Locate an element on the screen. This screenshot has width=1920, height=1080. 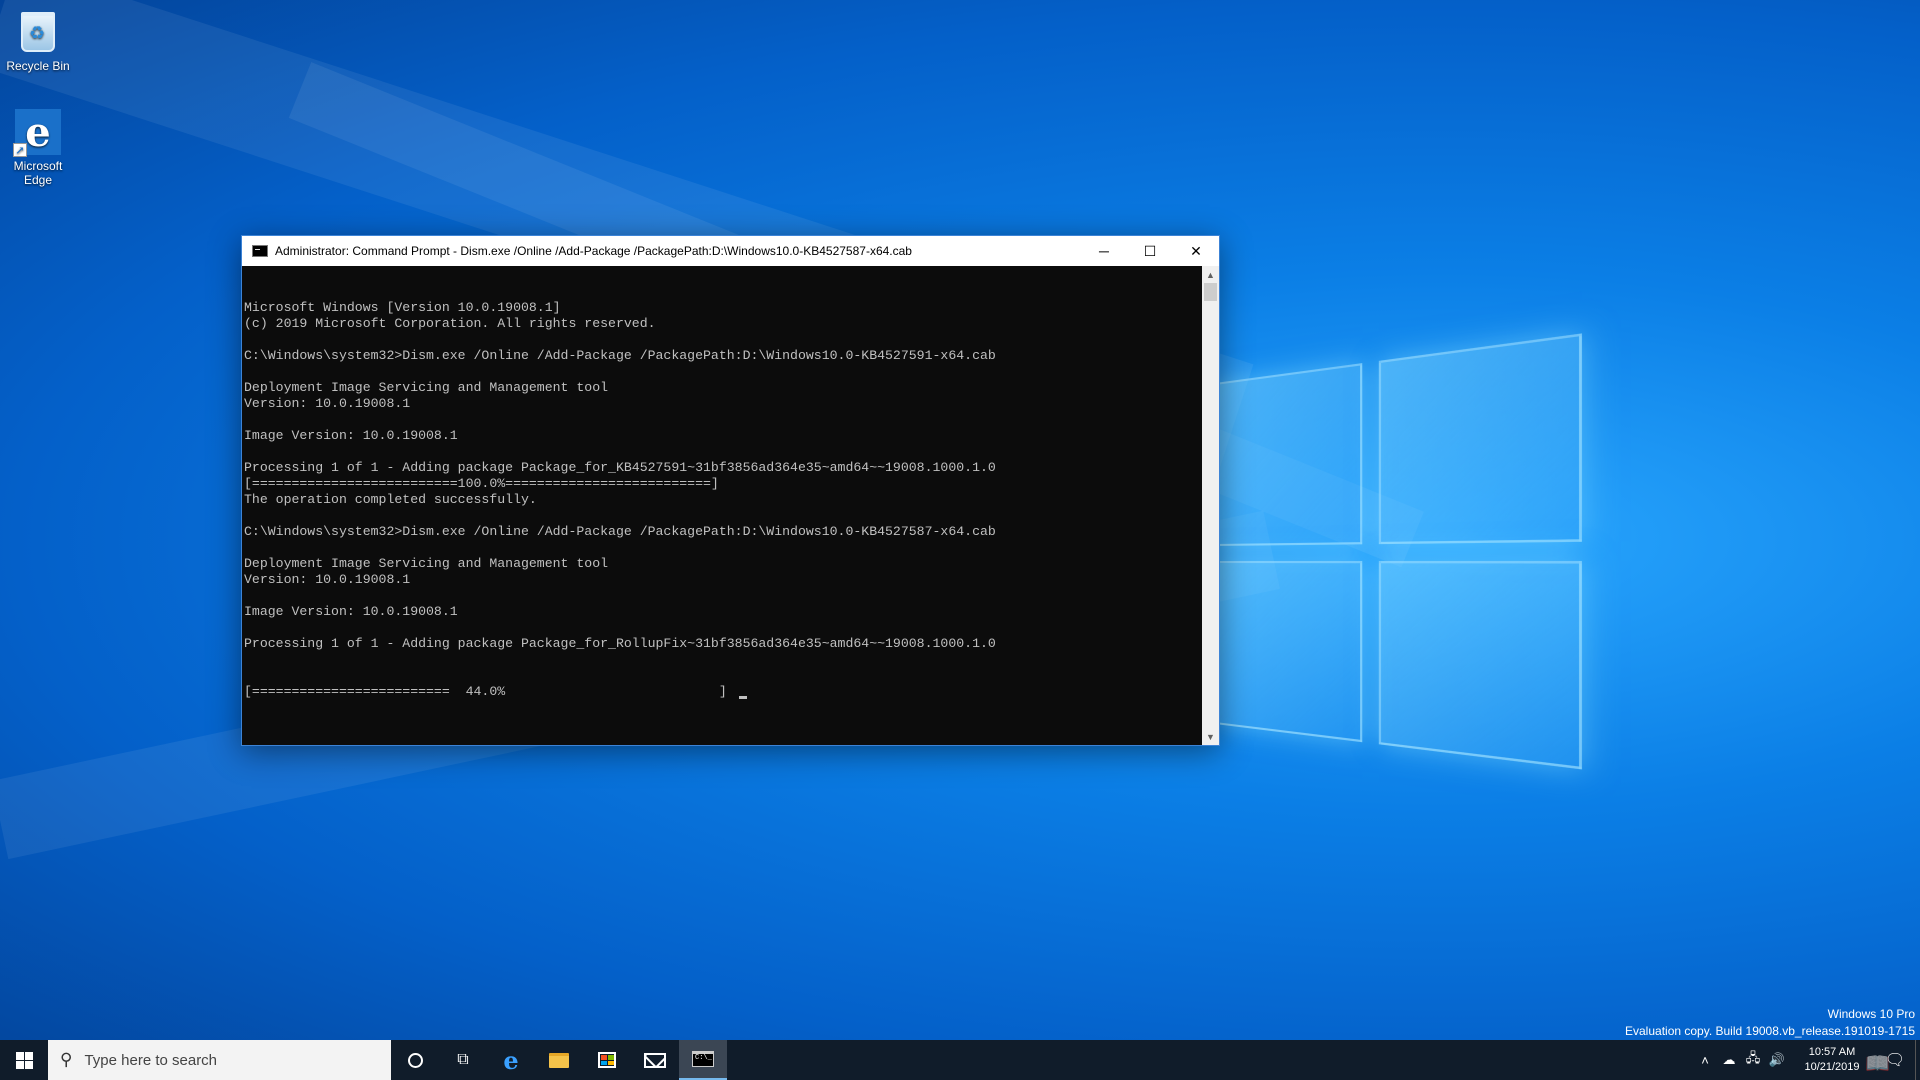
clock-date: 10/21/2019 is located at coordinates (1832, 1067).